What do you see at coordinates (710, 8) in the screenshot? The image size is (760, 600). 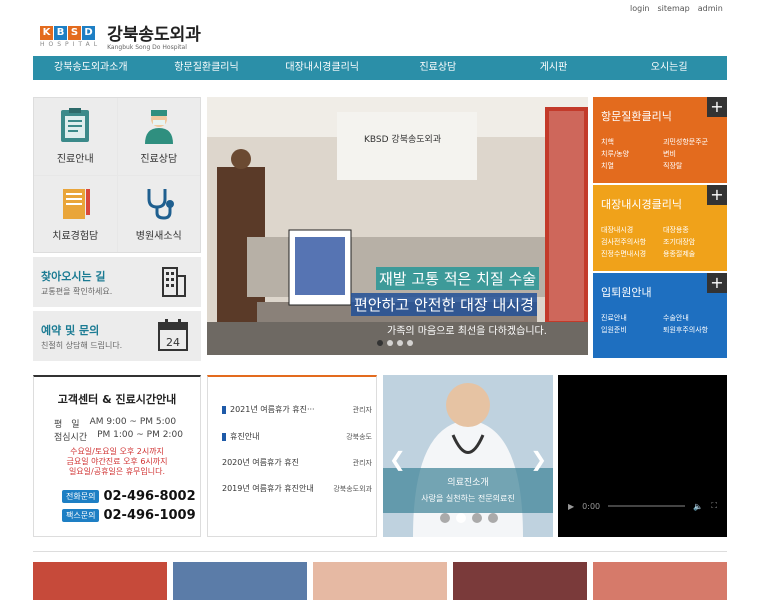 I see `admin-link: admin` at bounding box center [710, 8].